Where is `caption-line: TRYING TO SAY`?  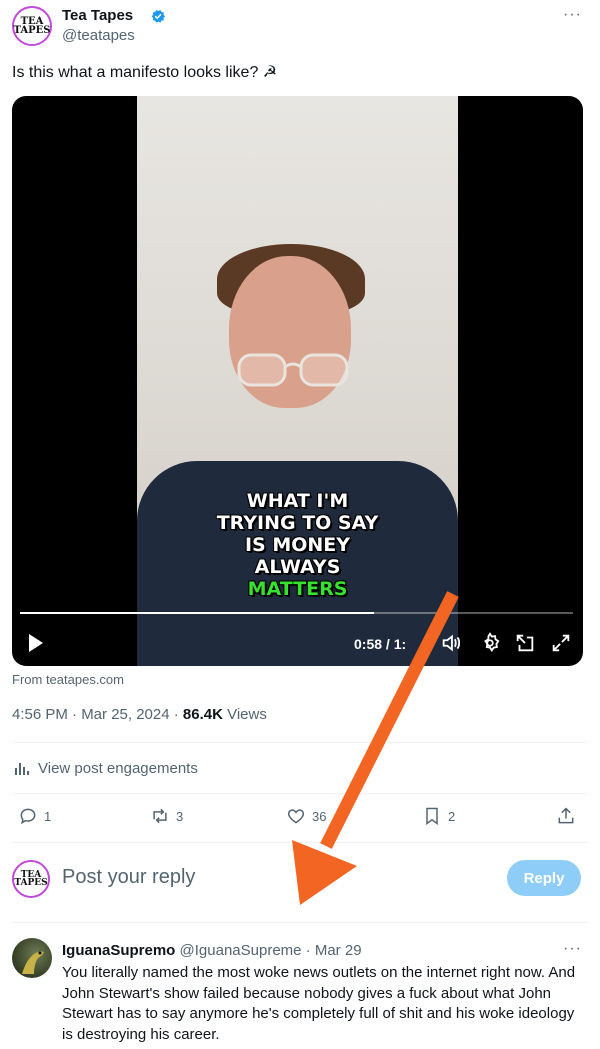
caption-line: TRYING TO SAY is located at coordinates (297, 523).